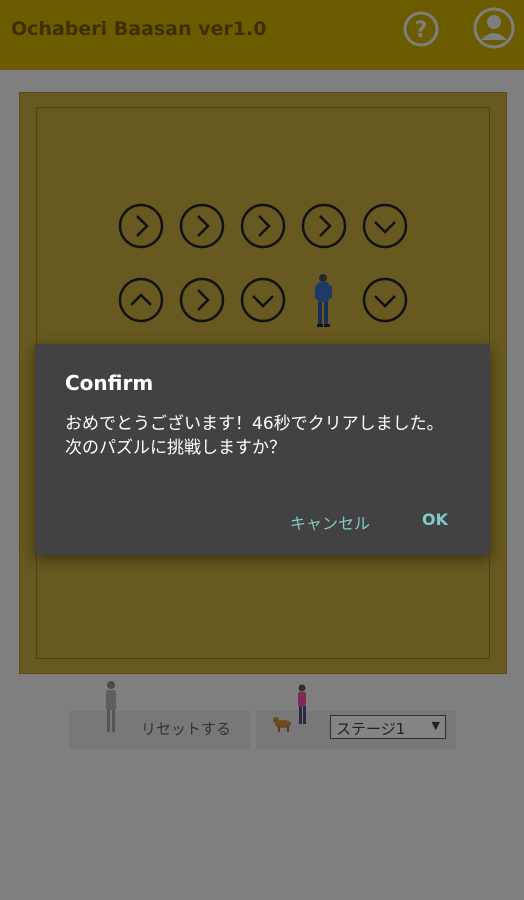  I want to click on app-bar: Ochaberi Baasan ver1.0 ?, so click(262, 35).